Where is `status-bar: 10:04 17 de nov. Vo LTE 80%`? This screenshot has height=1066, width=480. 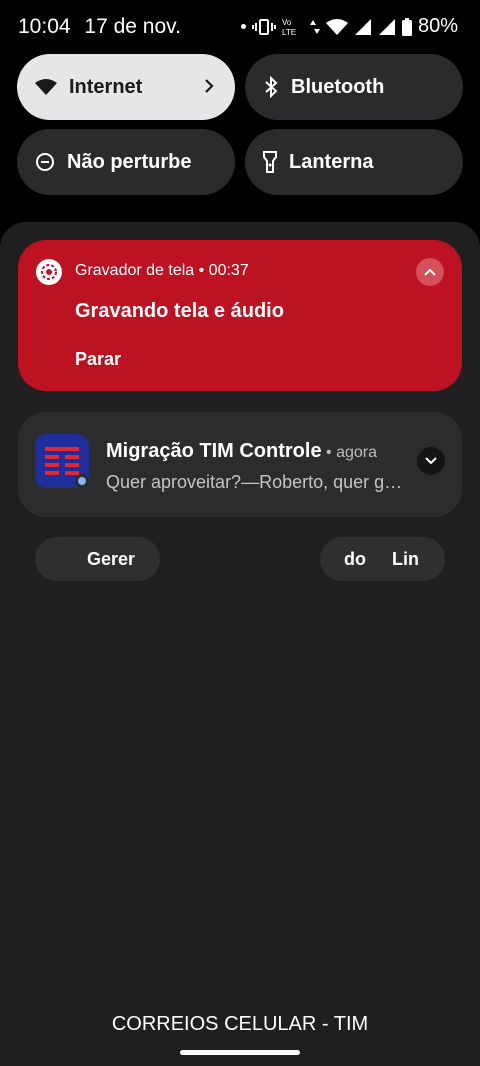 status-bar: 10:04 17 de nov. Vo LTE 80% is located at coordinates (240, 27).